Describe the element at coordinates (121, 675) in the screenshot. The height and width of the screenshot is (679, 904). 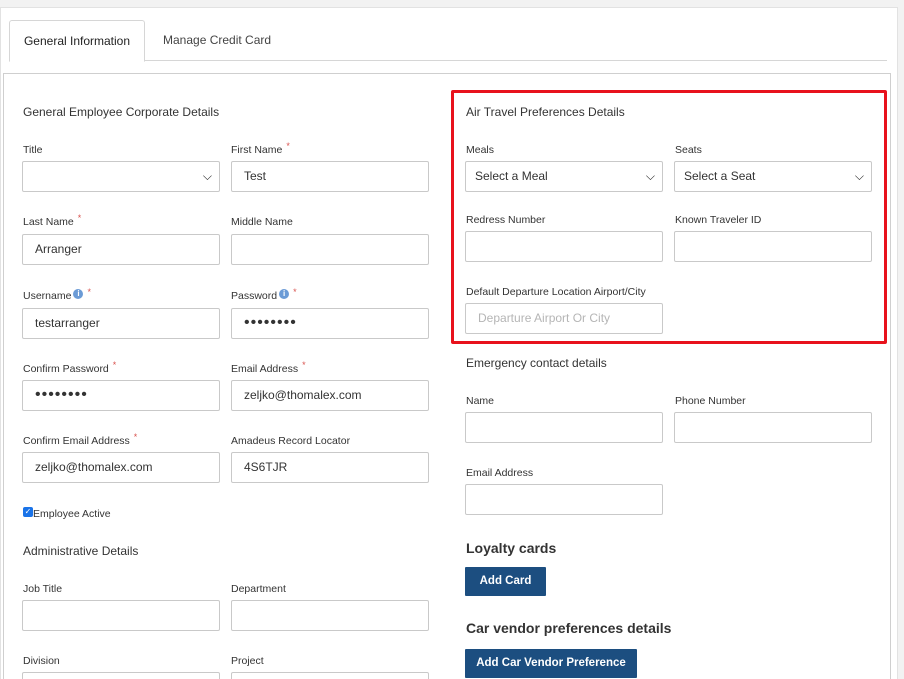
I see `division-field` at that location.